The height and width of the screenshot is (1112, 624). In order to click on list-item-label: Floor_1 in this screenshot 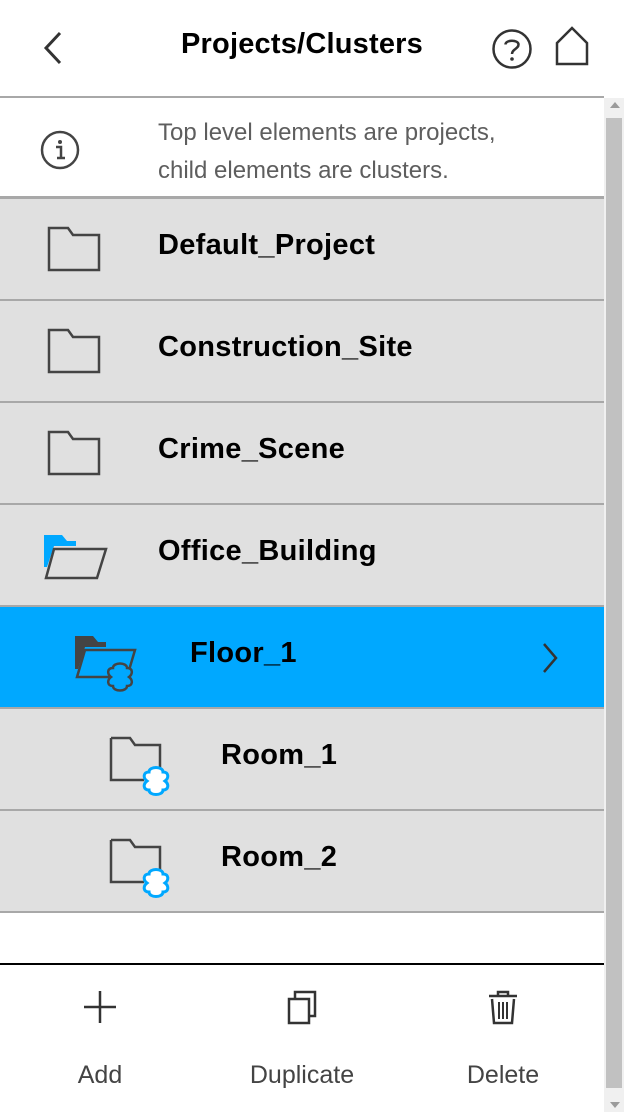, I will do `click(243, 653)`.